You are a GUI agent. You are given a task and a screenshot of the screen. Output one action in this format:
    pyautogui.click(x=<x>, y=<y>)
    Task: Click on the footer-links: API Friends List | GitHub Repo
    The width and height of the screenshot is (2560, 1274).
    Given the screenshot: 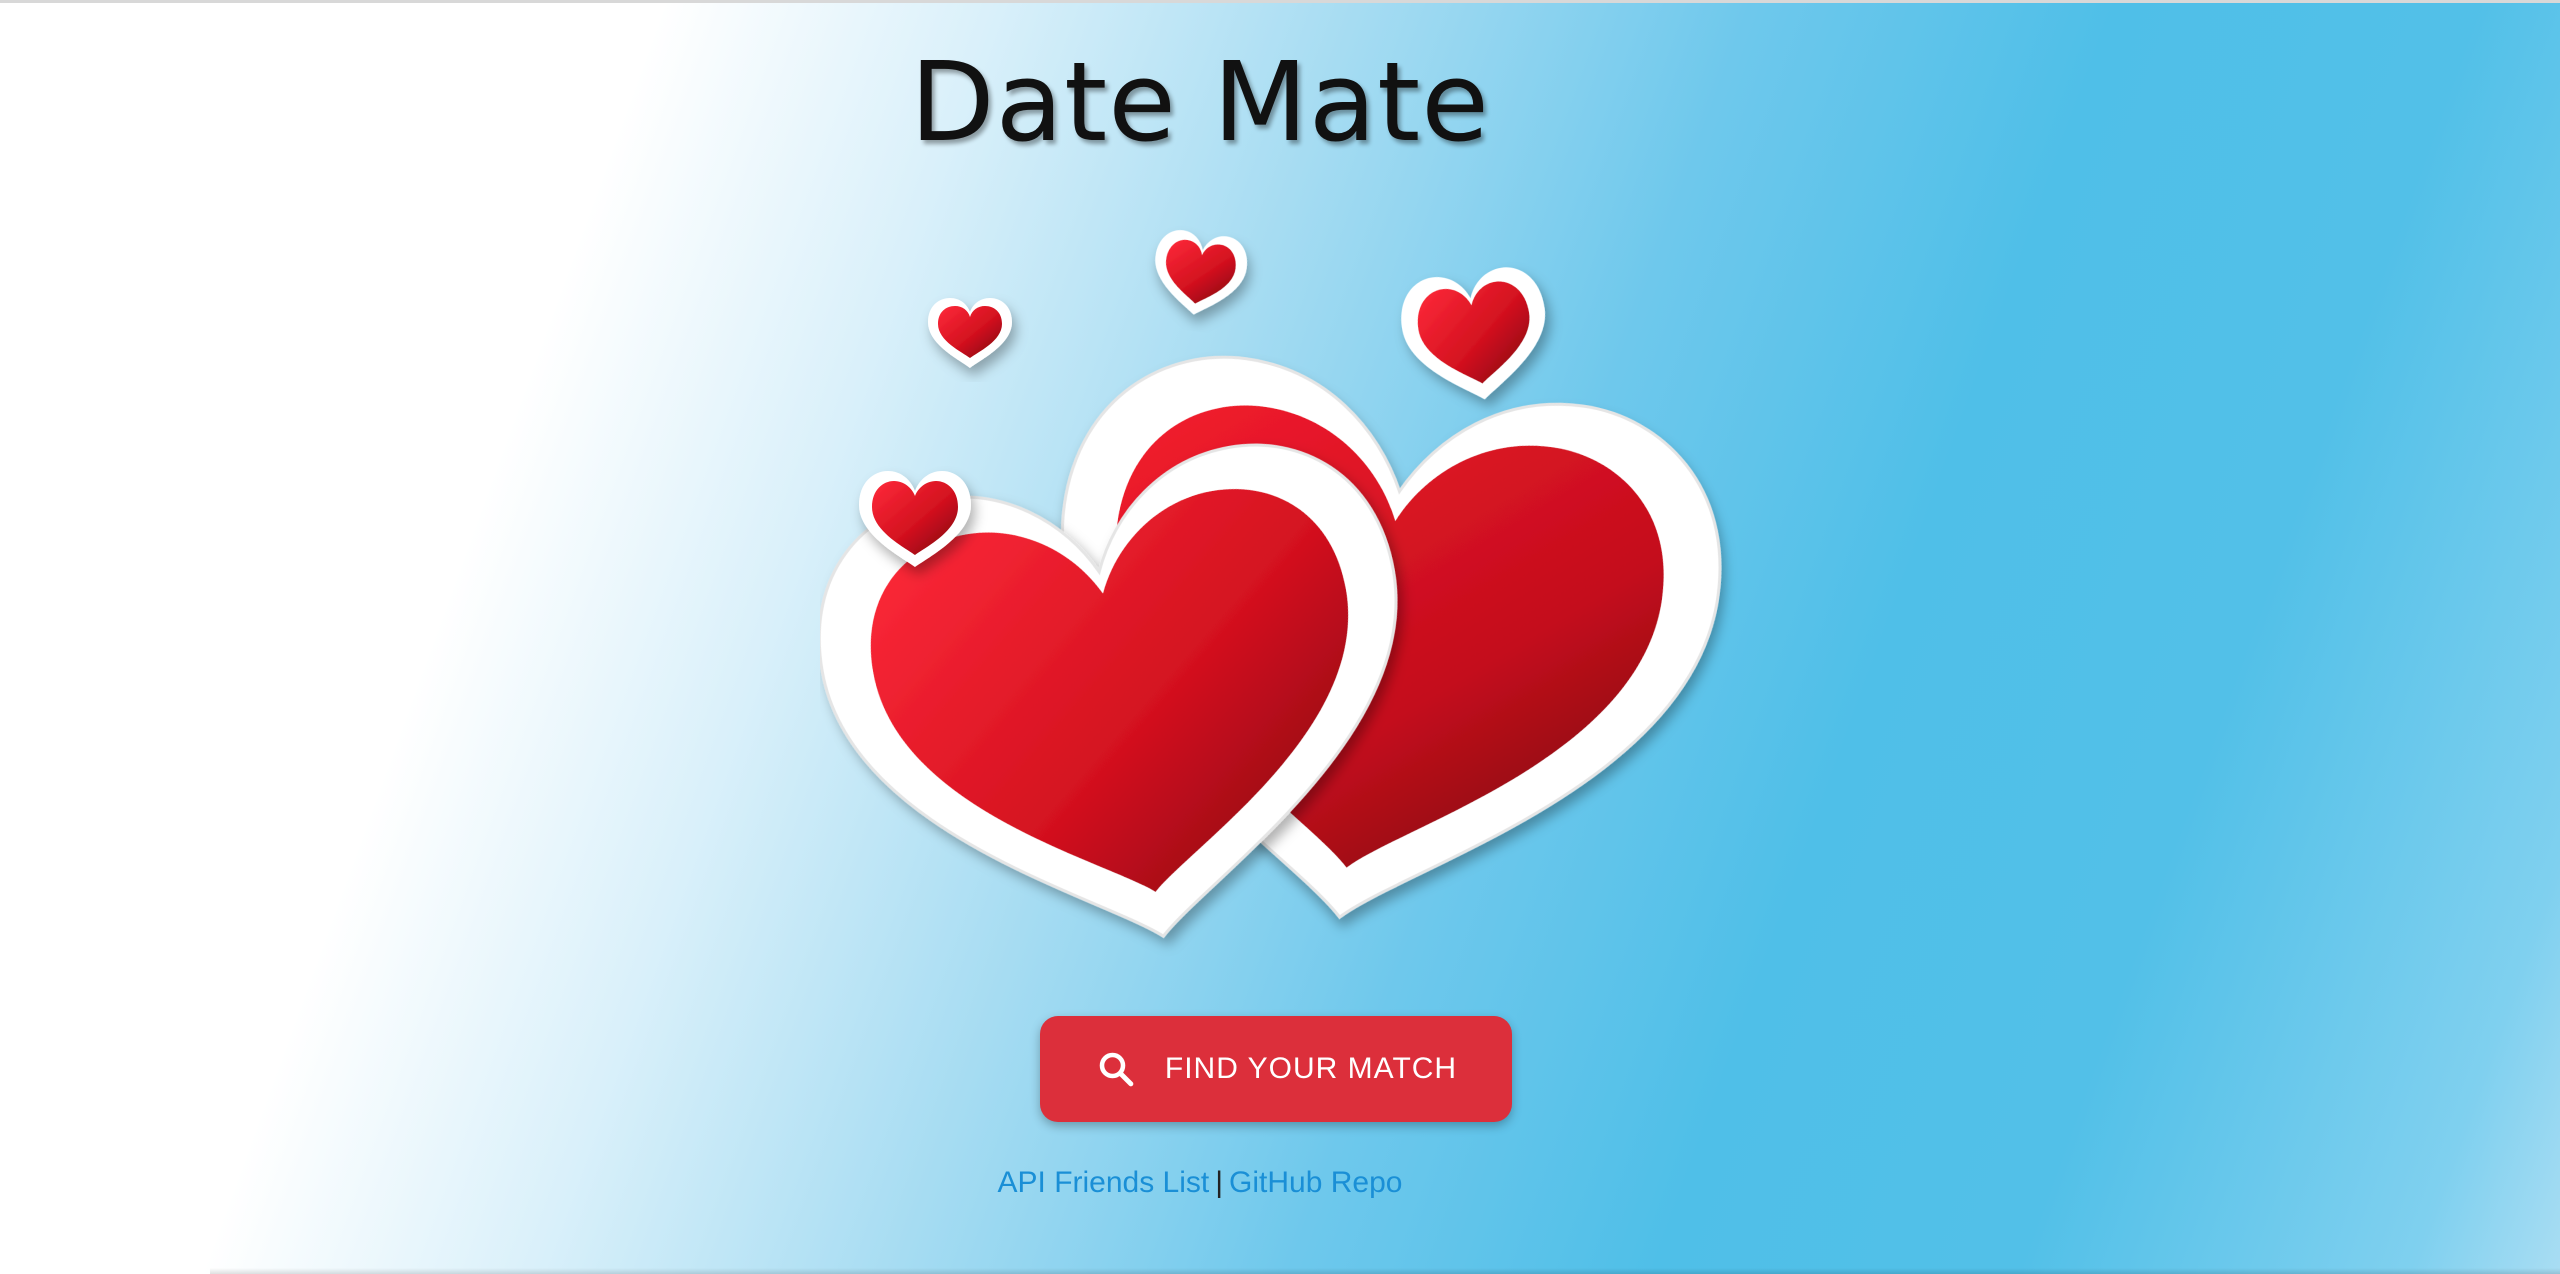 What is the action you would take?
    pyautogui.click(x=1280, y=1183)
    